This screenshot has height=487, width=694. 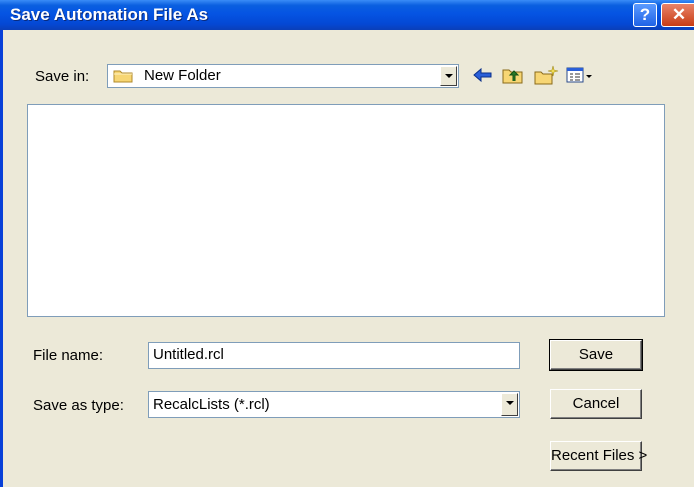 What do you see at coordinates (78, 405) in the screenshot?
I see `save-as-type-label: Save as type:` at bounding box center [78, 405].